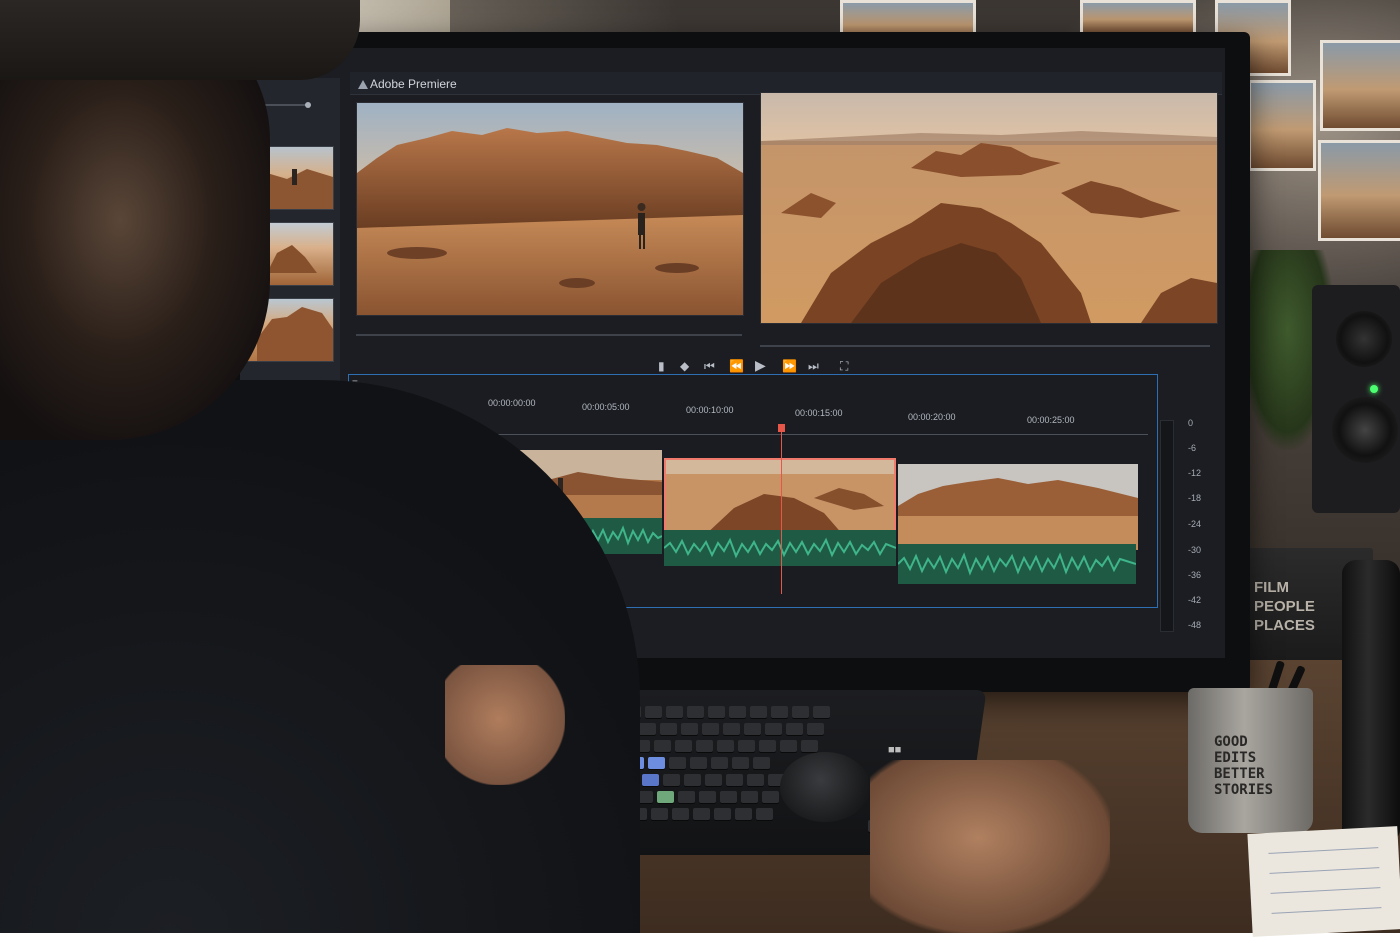  I want to click on person-cap, so click(180, 40).